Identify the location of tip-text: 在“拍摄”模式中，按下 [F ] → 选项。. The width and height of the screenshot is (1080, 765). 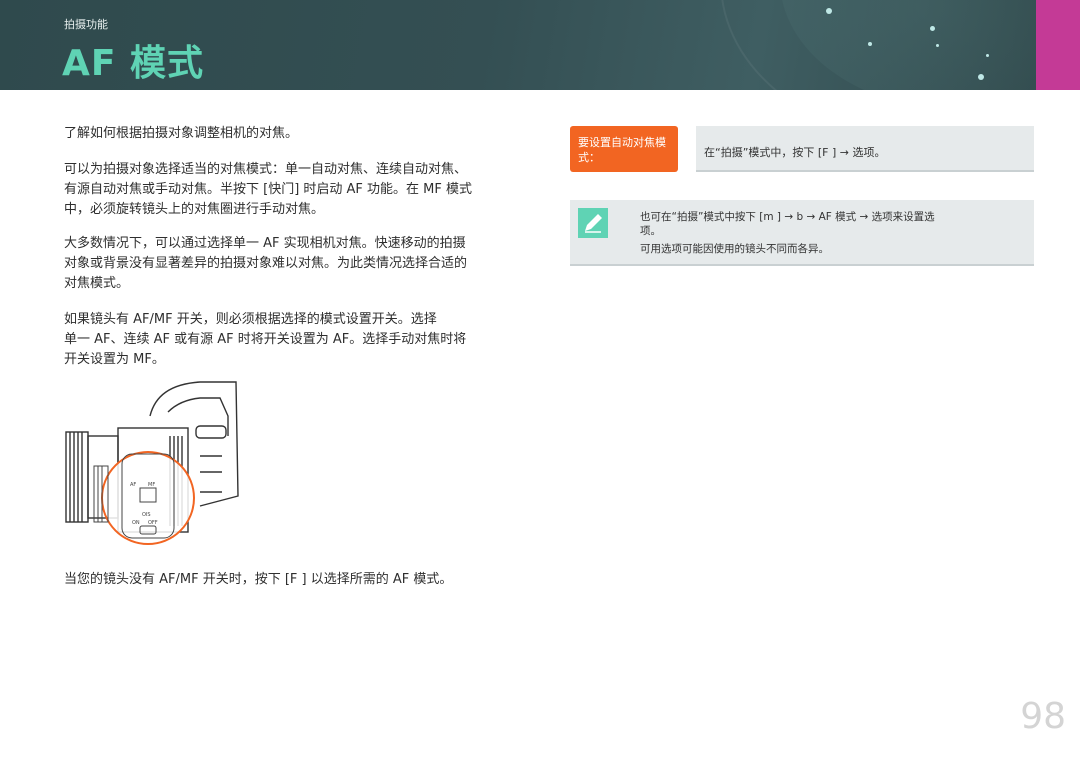
(865, 149).